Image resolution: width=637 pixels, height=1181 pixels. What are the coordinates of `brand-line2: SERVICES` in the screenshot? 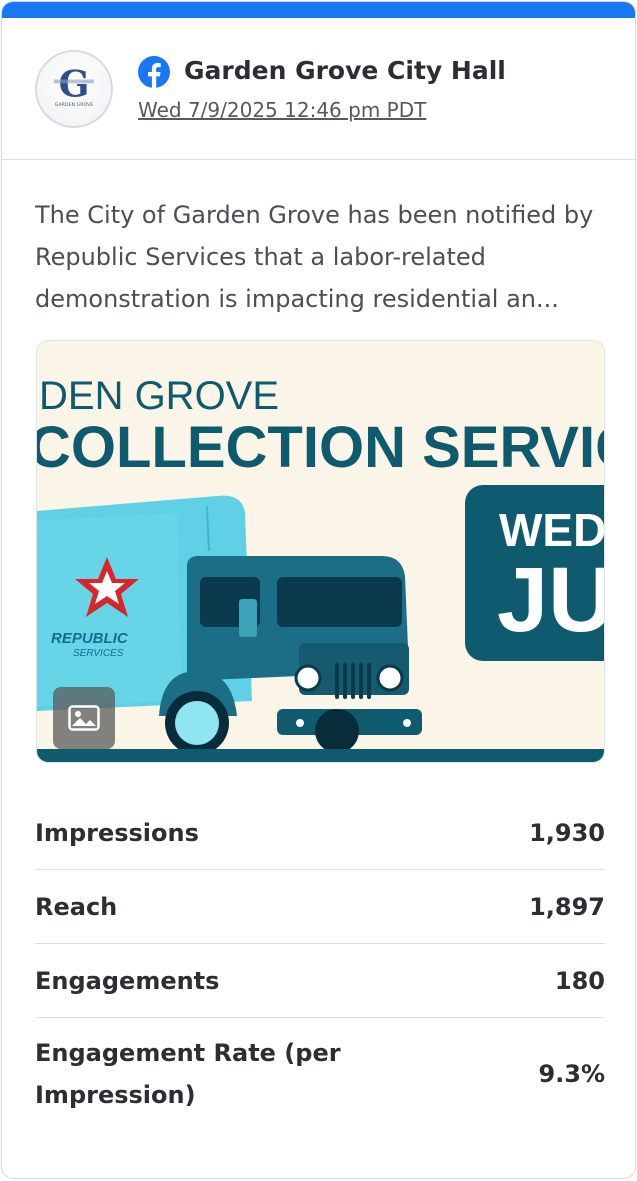 It's located at (98, 653).